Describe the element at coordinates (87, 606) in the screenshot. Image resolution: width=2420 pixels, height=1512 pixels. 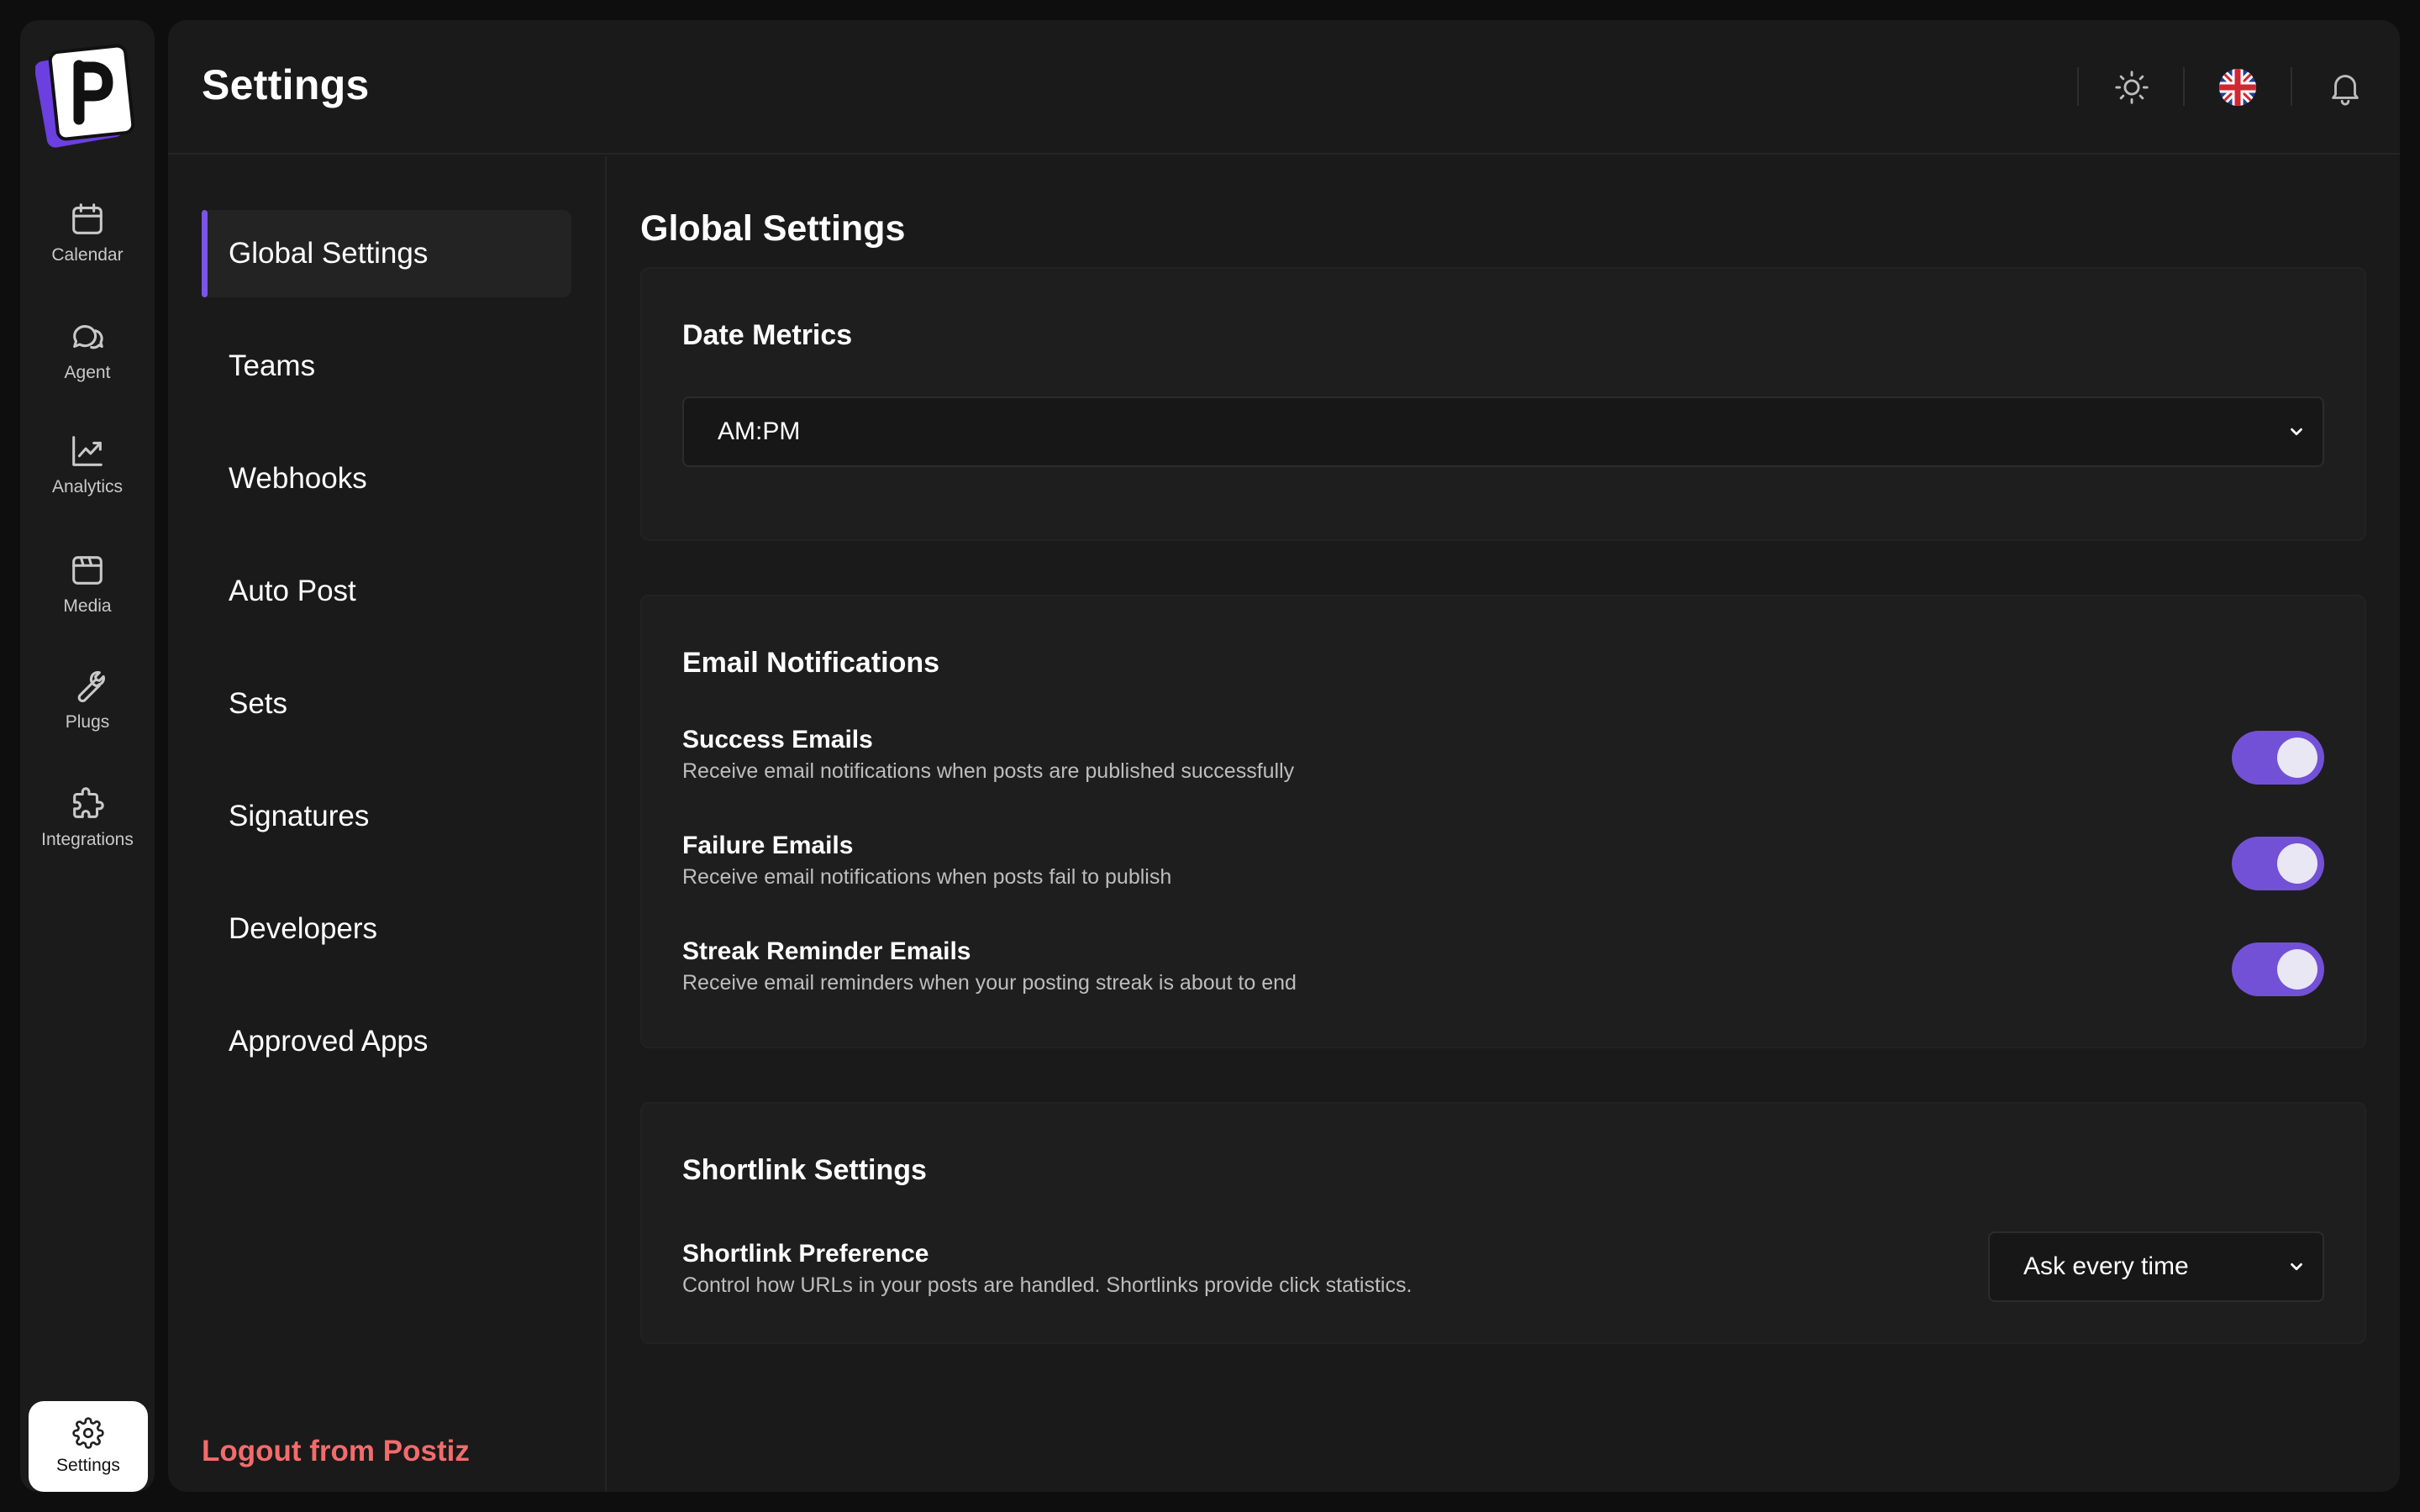
I see `rail-label: Media` at that location.